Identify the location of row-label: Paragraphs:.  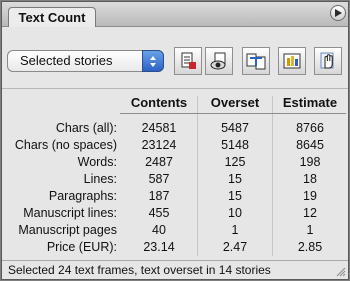
(82, 196).